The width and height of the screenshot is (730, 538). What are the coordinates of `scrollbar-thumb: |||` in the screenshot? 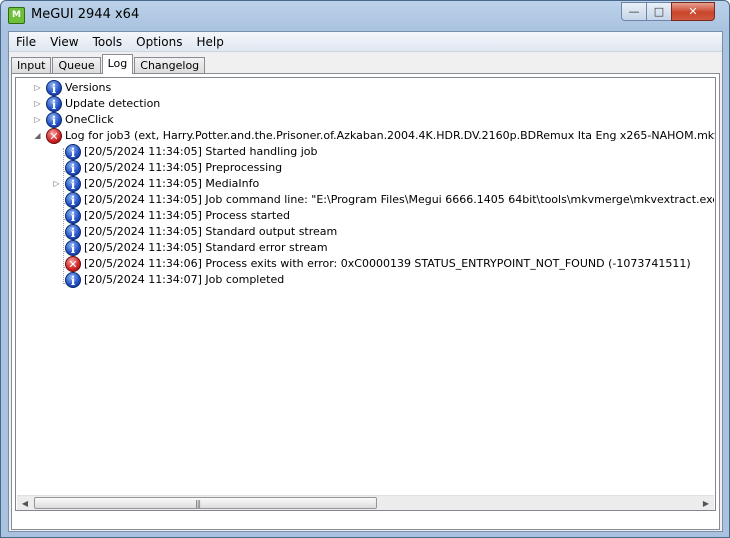 It's located at (205, 503).